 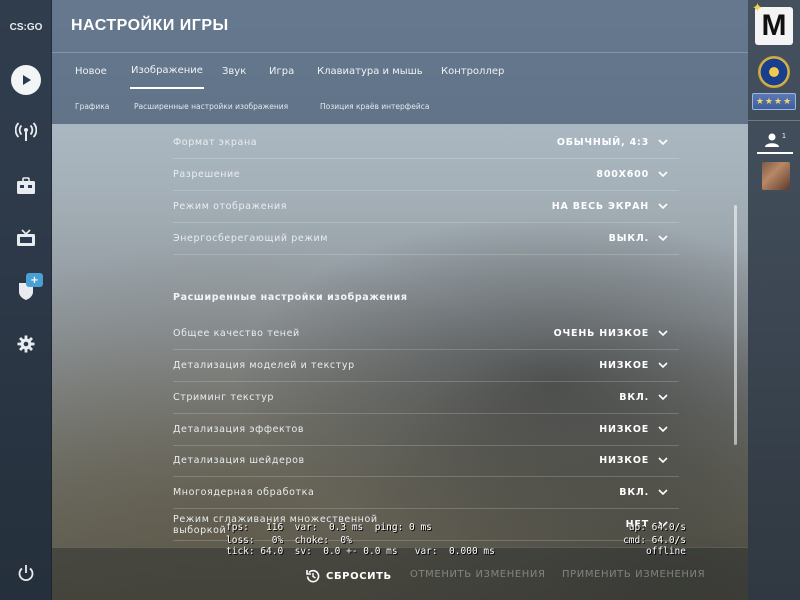 What do you see at coordinates (167, 71) in the screenshot?
I see `tab-video: Изображение` at bounding box center [167, 71].